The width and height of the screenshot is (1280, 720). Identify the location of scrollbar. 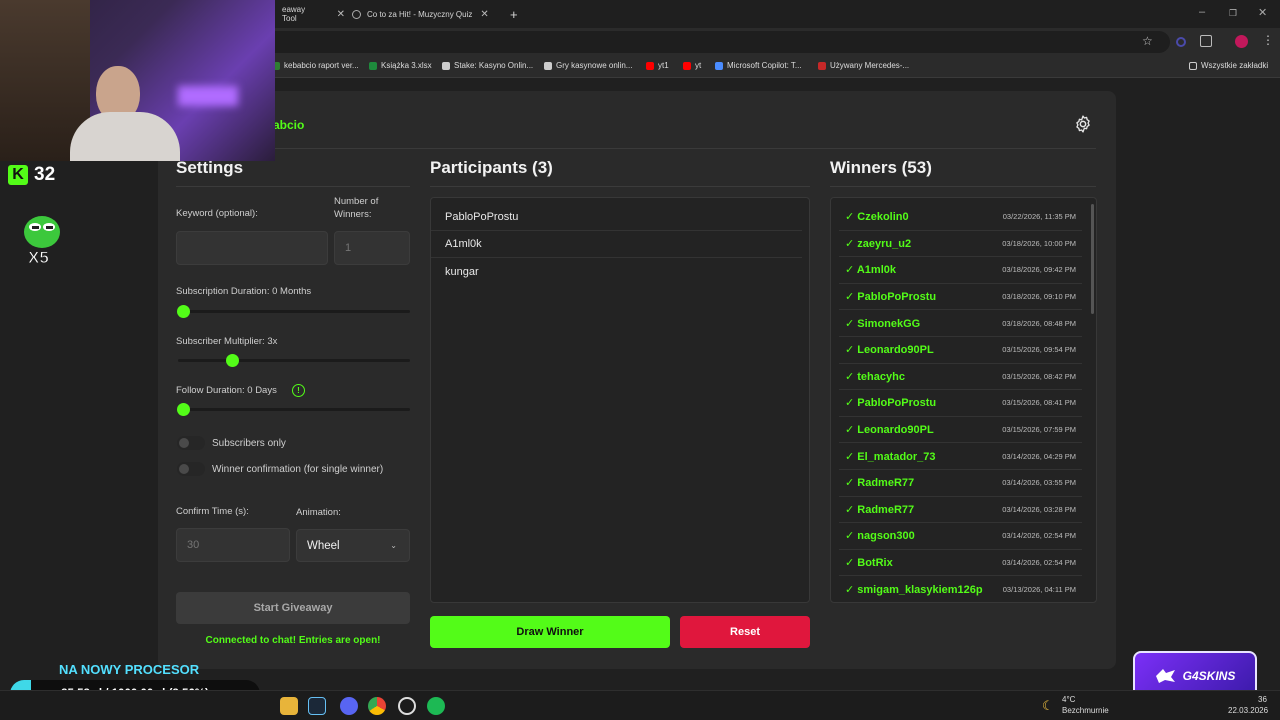
(1092, 259).